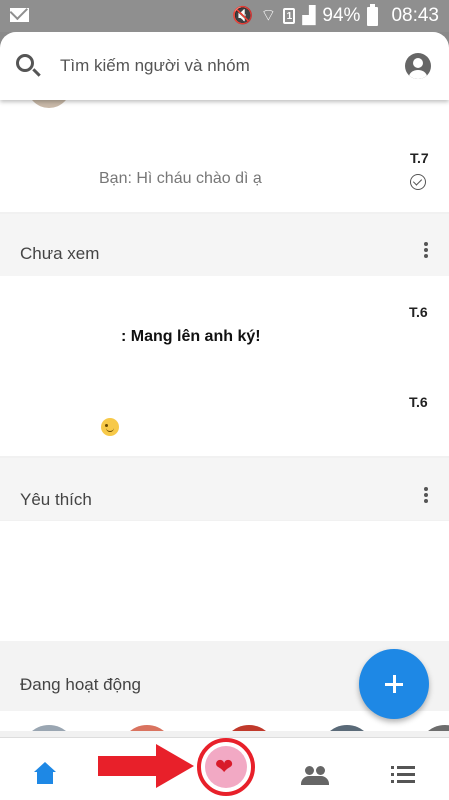 This screenshot has width=449, height=800. I want to click on section-header-favorites: Yêu thích, so click(224, 489).